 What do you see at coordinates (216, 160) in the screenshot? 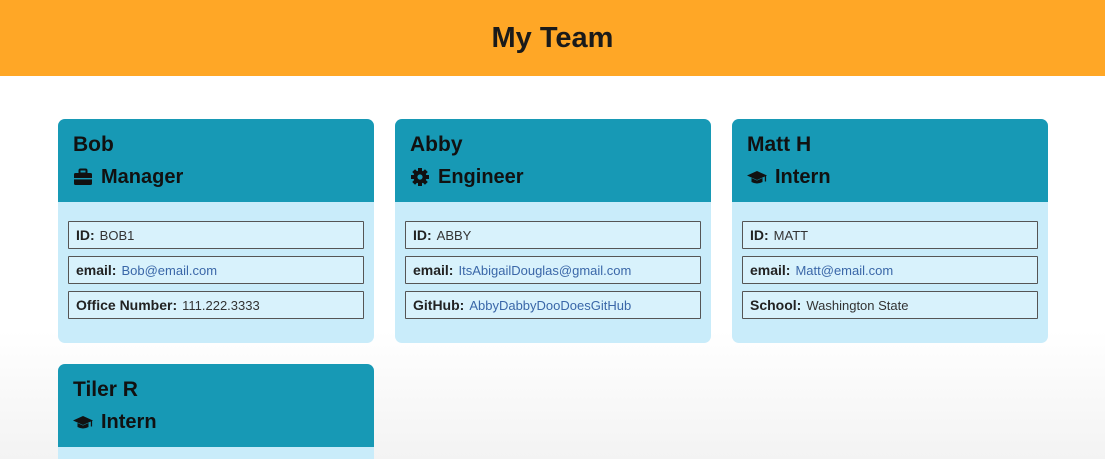
I see `card-header: Bob Manager` at bounding box center [216, 160].